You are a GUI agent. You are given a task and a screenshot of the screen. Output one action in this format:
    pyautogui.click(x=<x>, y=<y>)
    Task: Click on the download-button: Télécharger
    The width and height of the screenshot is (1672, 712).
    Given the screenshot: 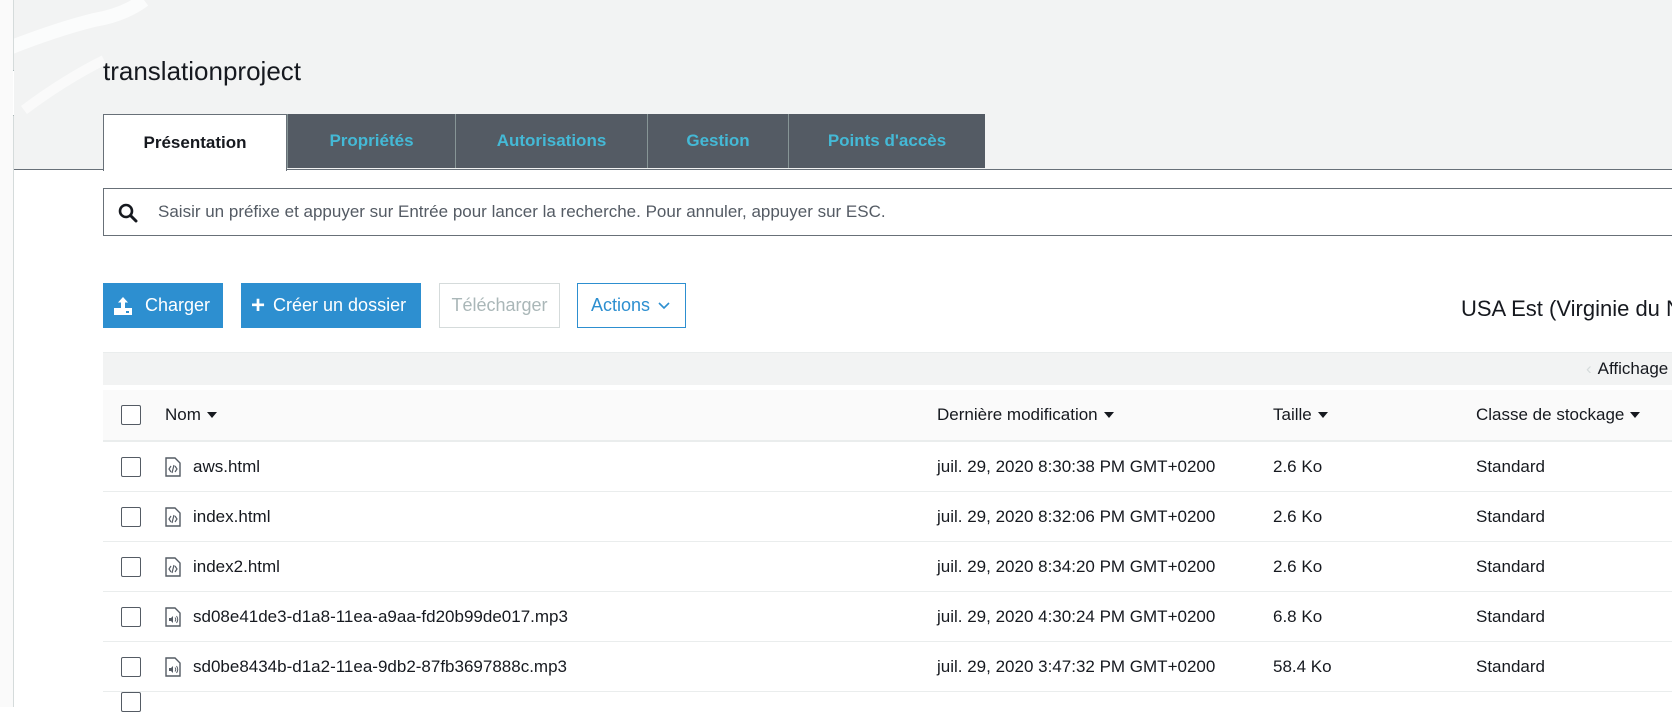 What is the action you would take?
    pyautogui.click(x=499, y=305)
    